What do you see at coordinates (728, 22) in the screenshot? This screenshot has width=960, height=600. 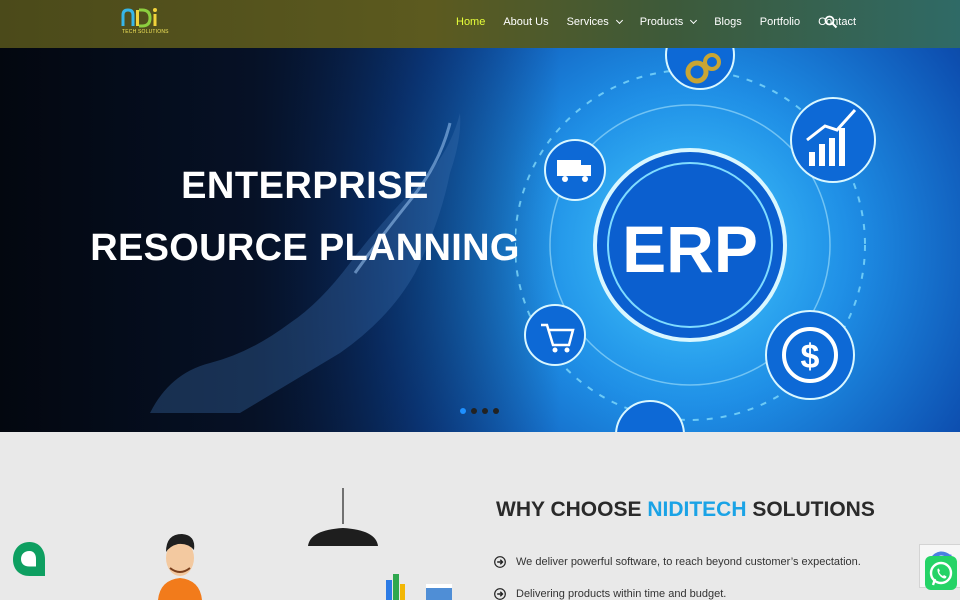 I see `nav-blogs: Blogs` at bounding box center [728, 22].